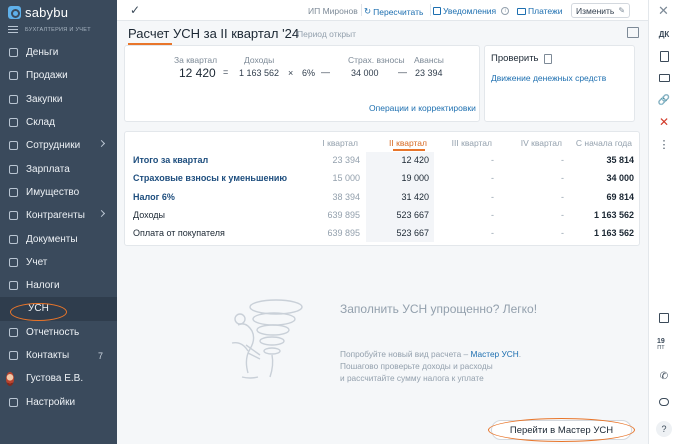 This screenshot has height=444, width=678. Describe the element at coordinates (267, 339) in the screenshot. I see `tornado-illustration` at that location.